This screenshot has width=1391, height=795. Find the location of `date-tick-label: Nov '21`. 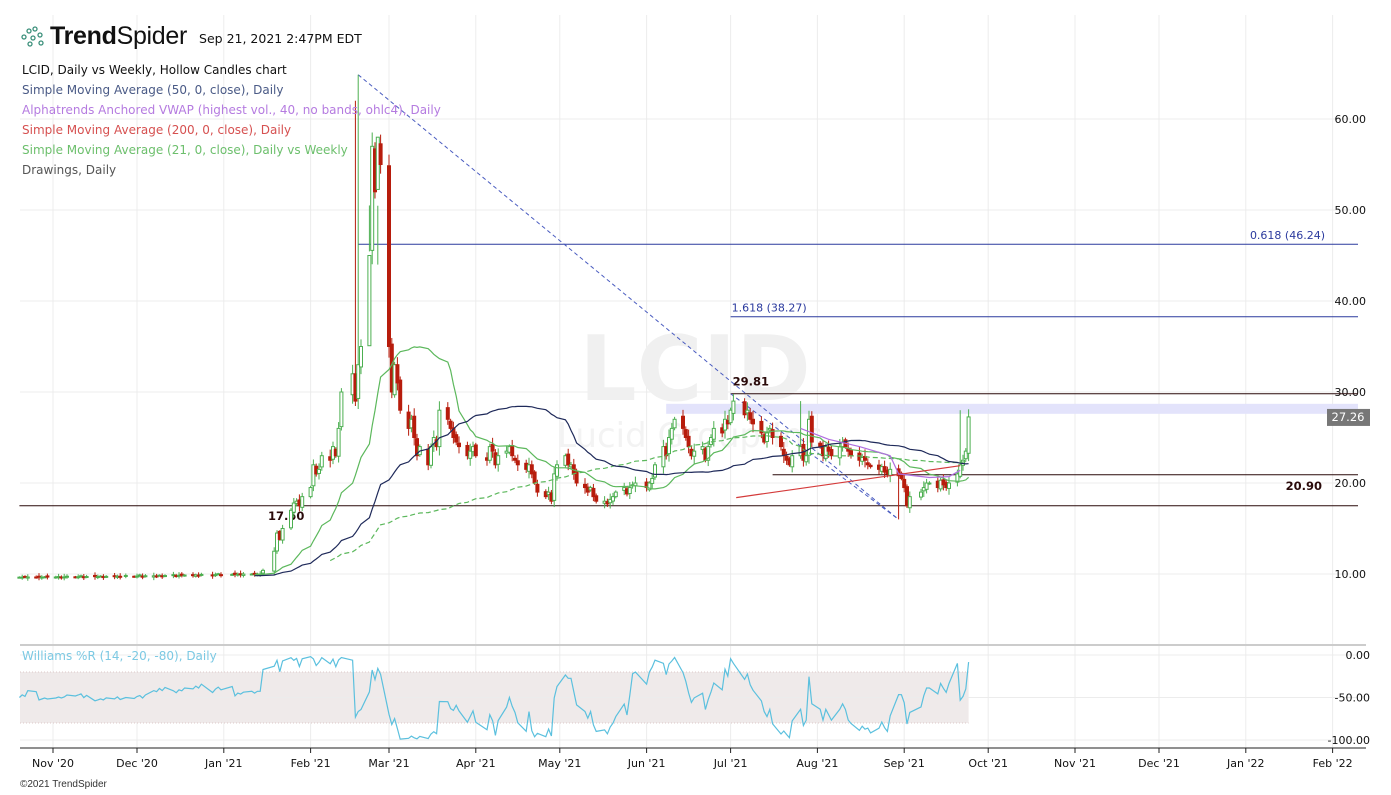

date-tick-label: Nov '21 is located at coordinates (1075, 763).